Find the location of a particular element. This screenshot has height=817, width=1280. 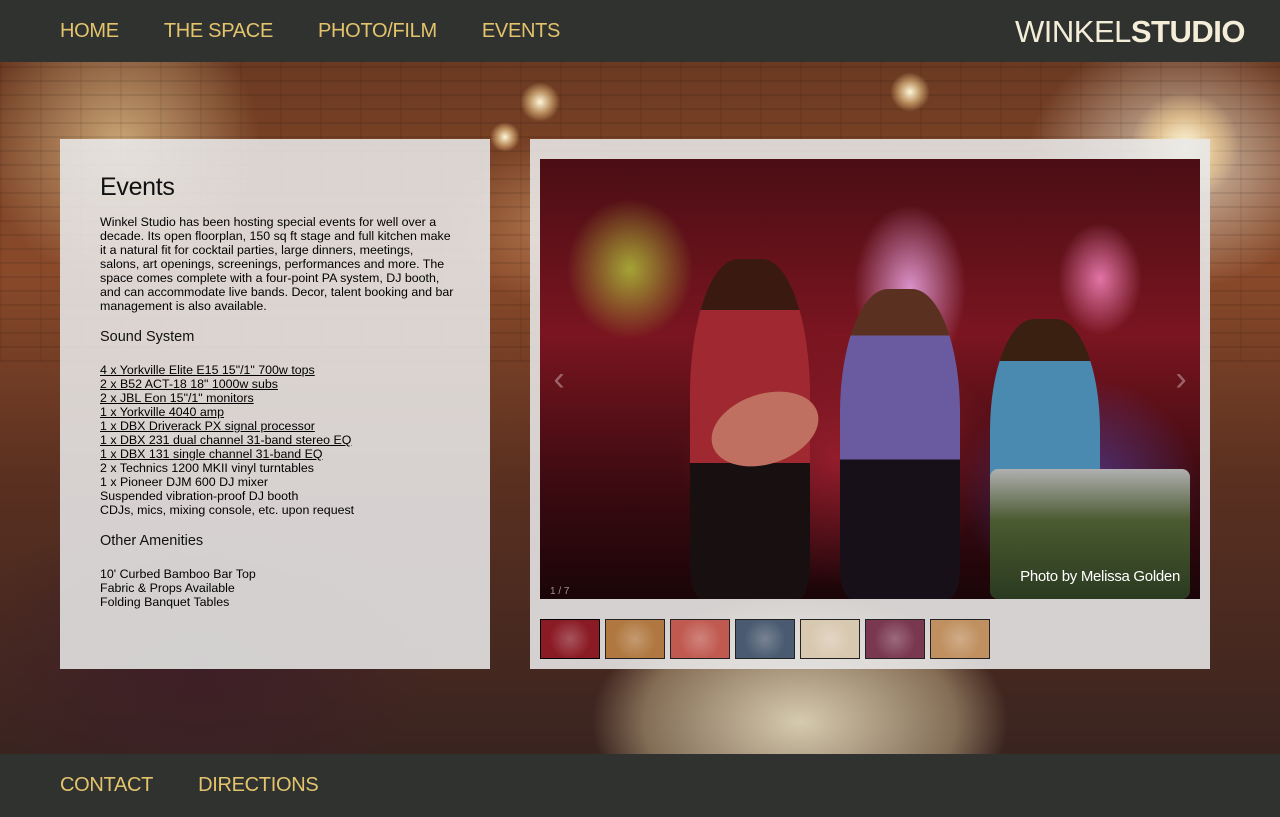

nav-photo-film: PHOTO/FILM is located at coordinates (377, 31).